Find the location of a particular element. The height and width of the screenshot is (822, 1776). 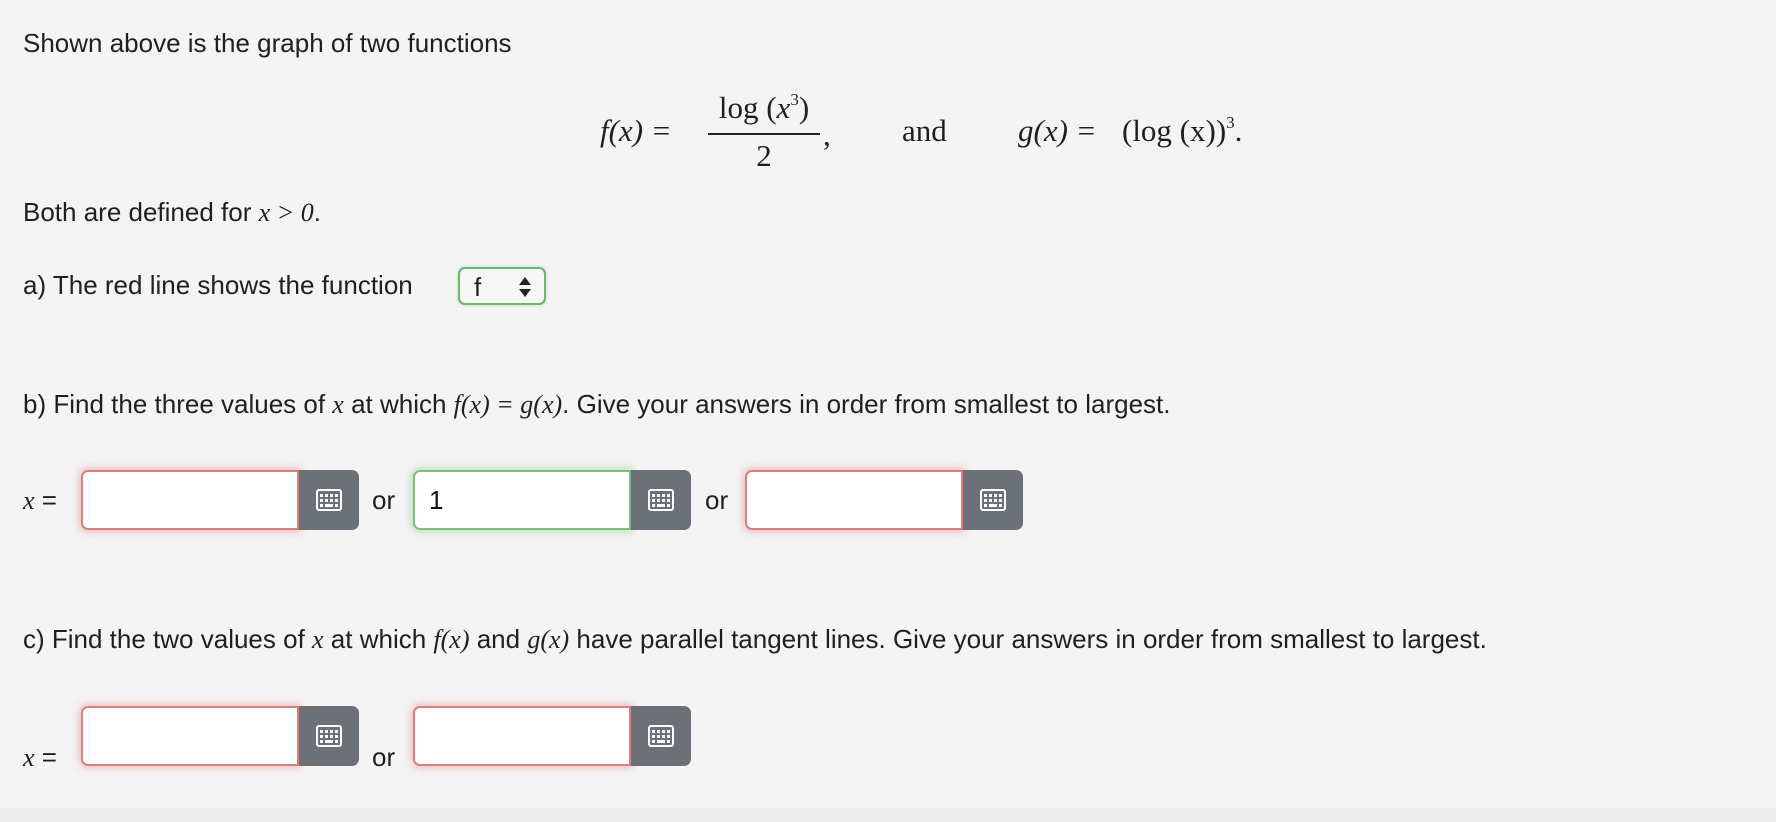

part-c-answer-1-input is located at coordinates (190, 736).